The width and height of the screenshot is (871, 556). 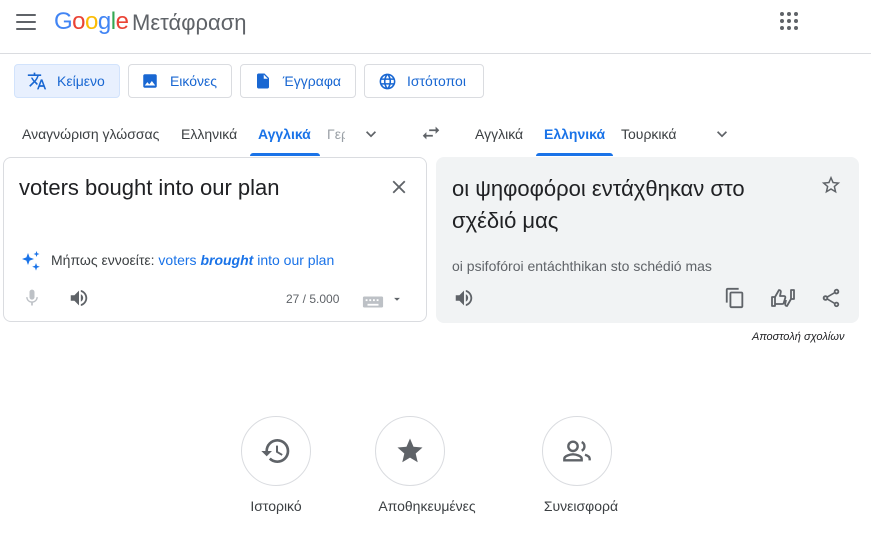 I want to click on target-tab-indicator, so click(x=574, y=154).